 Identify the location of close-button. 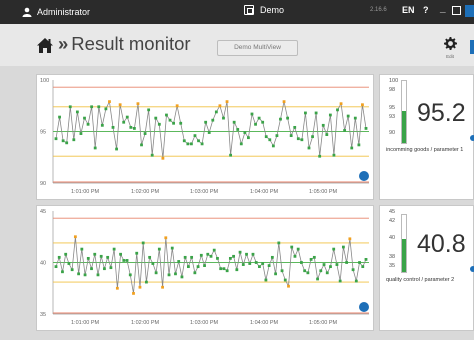
(469, 11).